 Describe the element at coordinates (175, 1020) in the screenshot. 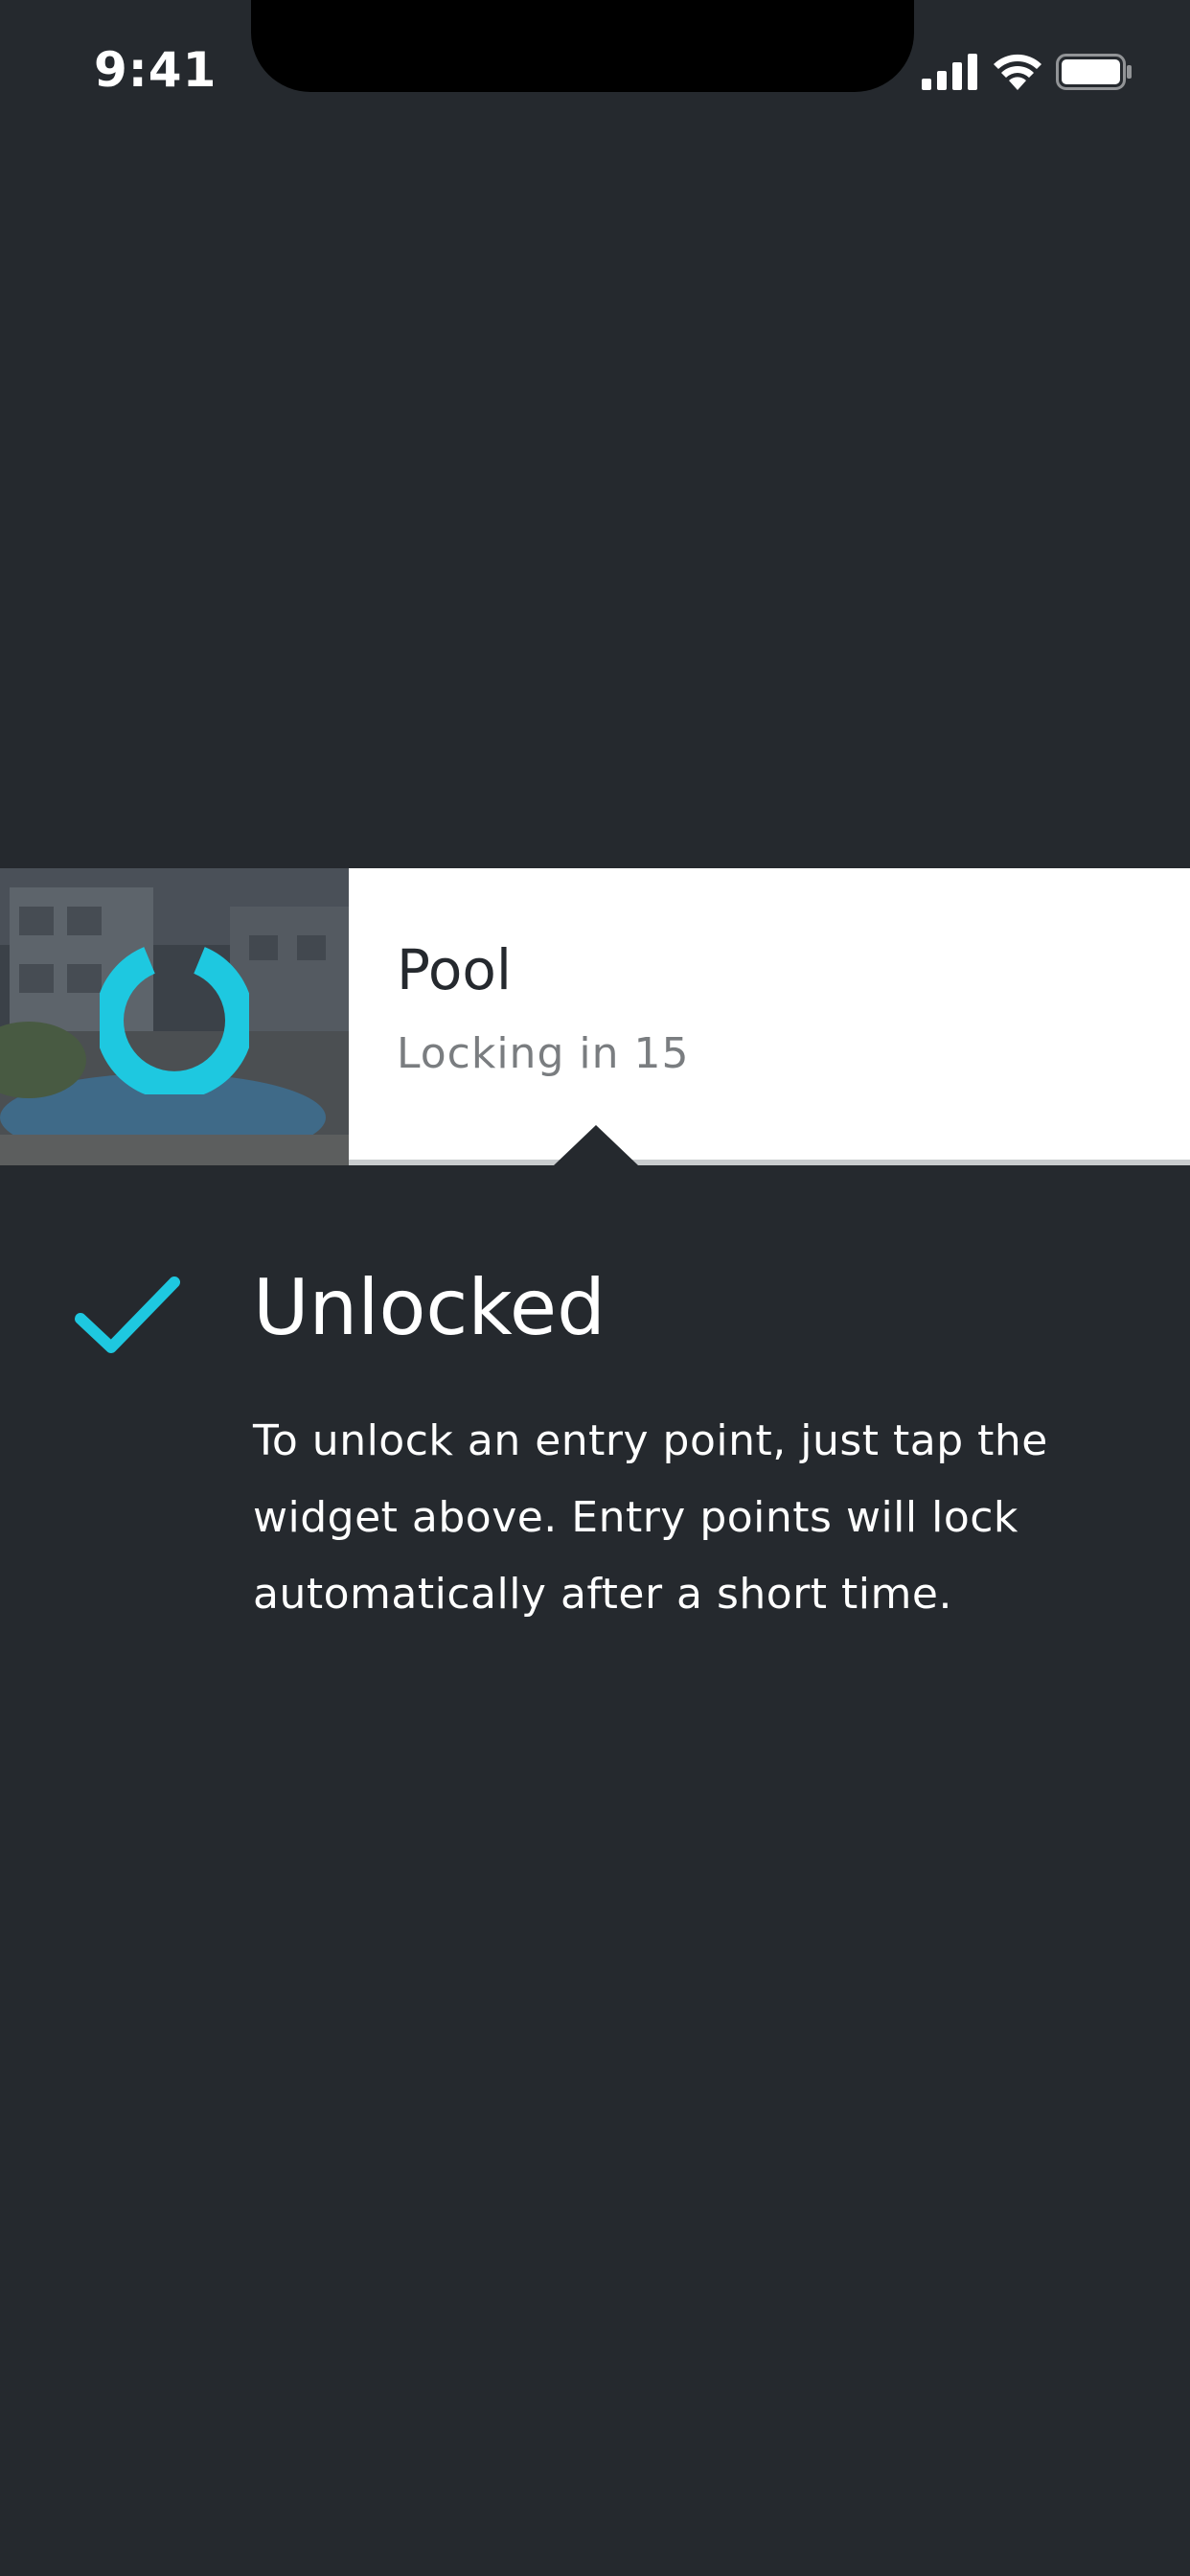

I see `lock-spinner-icon` at that location.